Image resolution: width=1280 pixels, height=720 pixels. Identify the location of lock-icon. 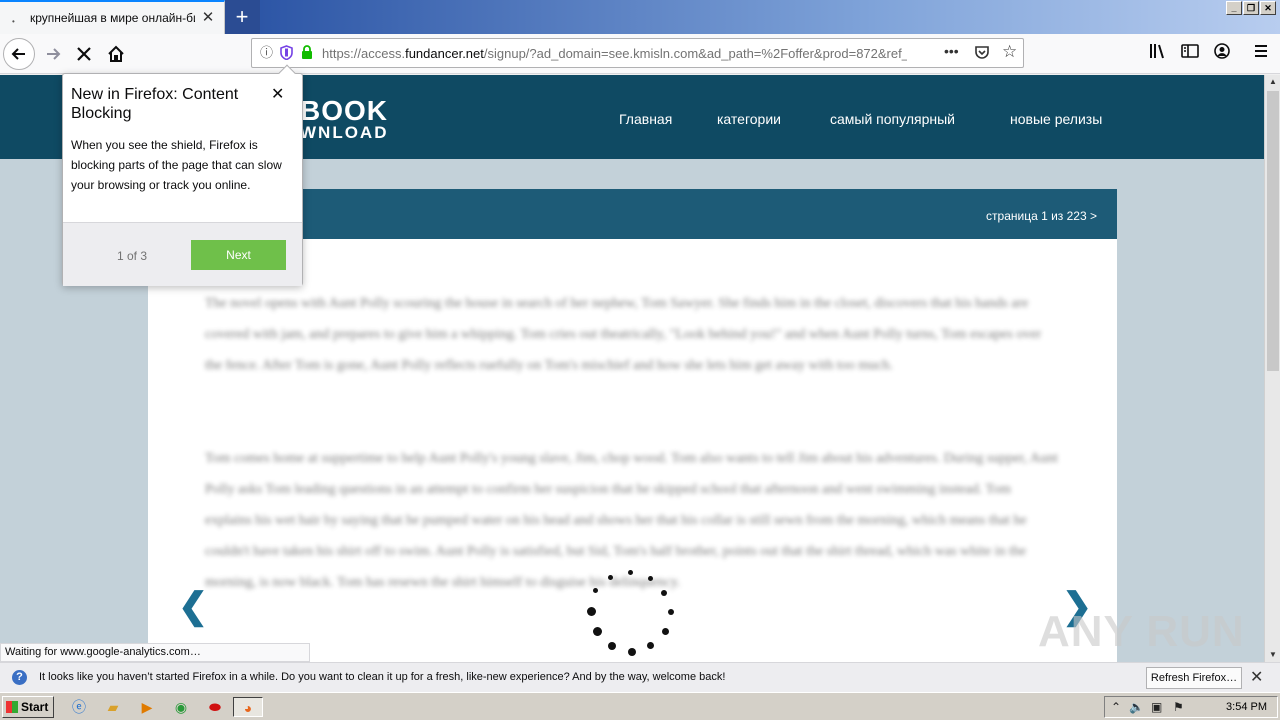
(307, 54).